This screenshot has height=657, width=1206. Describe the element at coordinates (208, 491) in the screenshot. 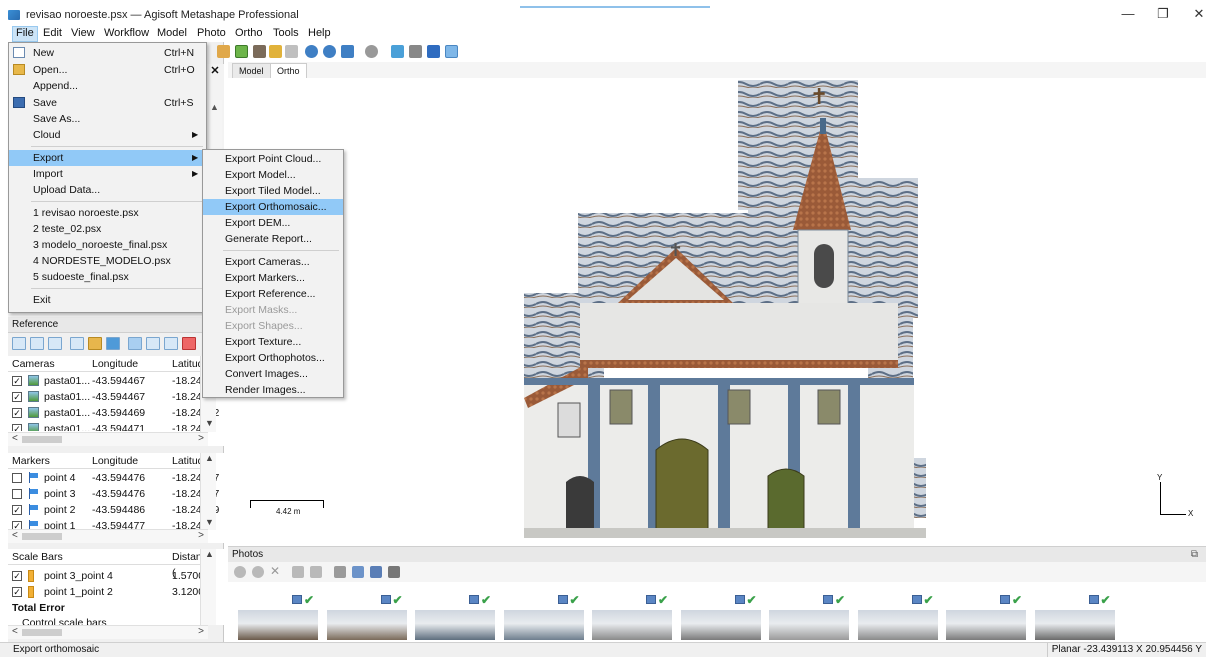

I see `markers-vertical-scrollbar: ▲ ▼` at that location.